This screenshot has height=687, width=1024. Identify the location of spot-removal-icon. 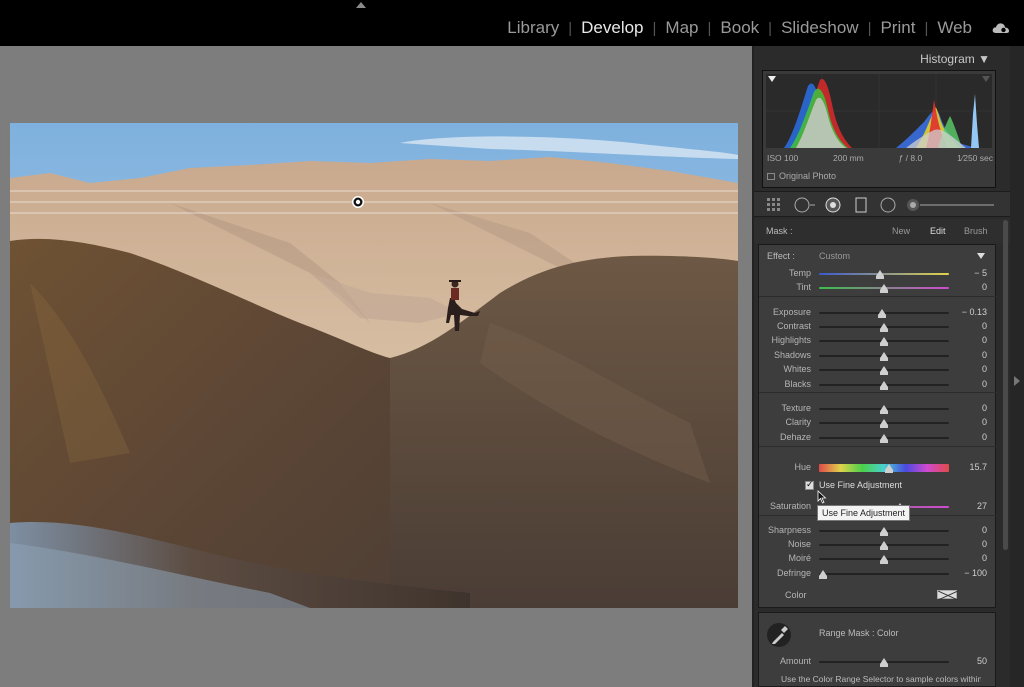
(805, 205).